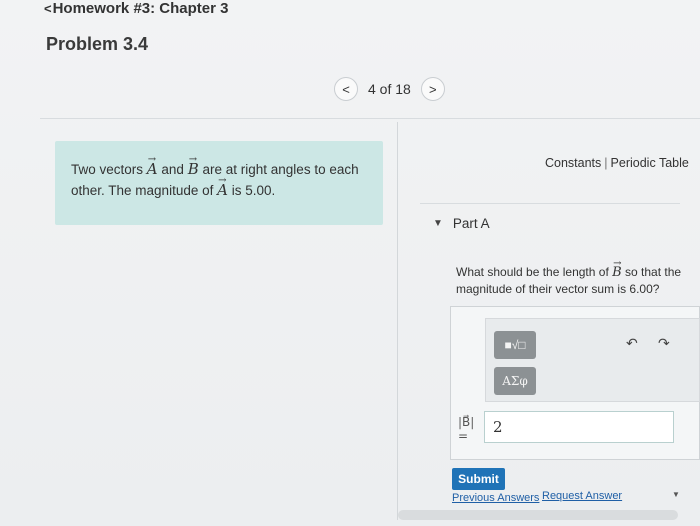  I want to click on request-answer-link: Request Answer, so click(582, 496).